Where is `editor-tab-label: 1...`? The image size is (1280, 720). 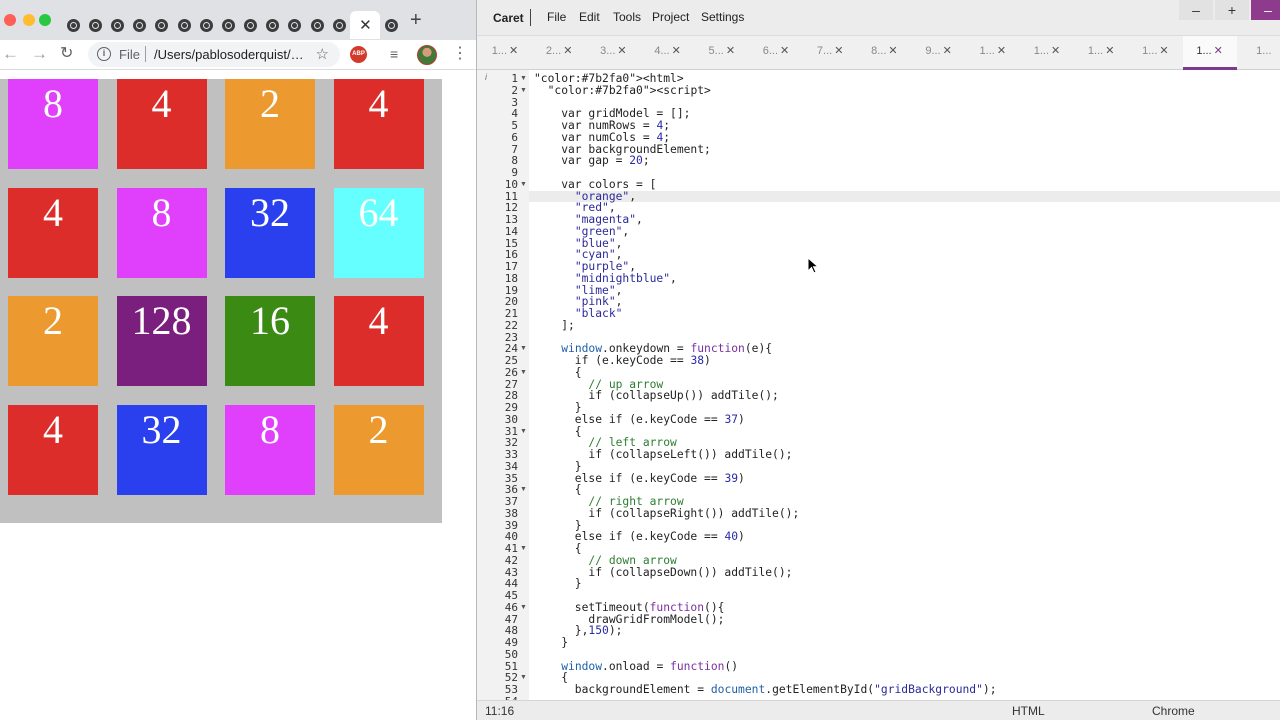
editor-tab-label: 1... is located at coordinates (987, 51).